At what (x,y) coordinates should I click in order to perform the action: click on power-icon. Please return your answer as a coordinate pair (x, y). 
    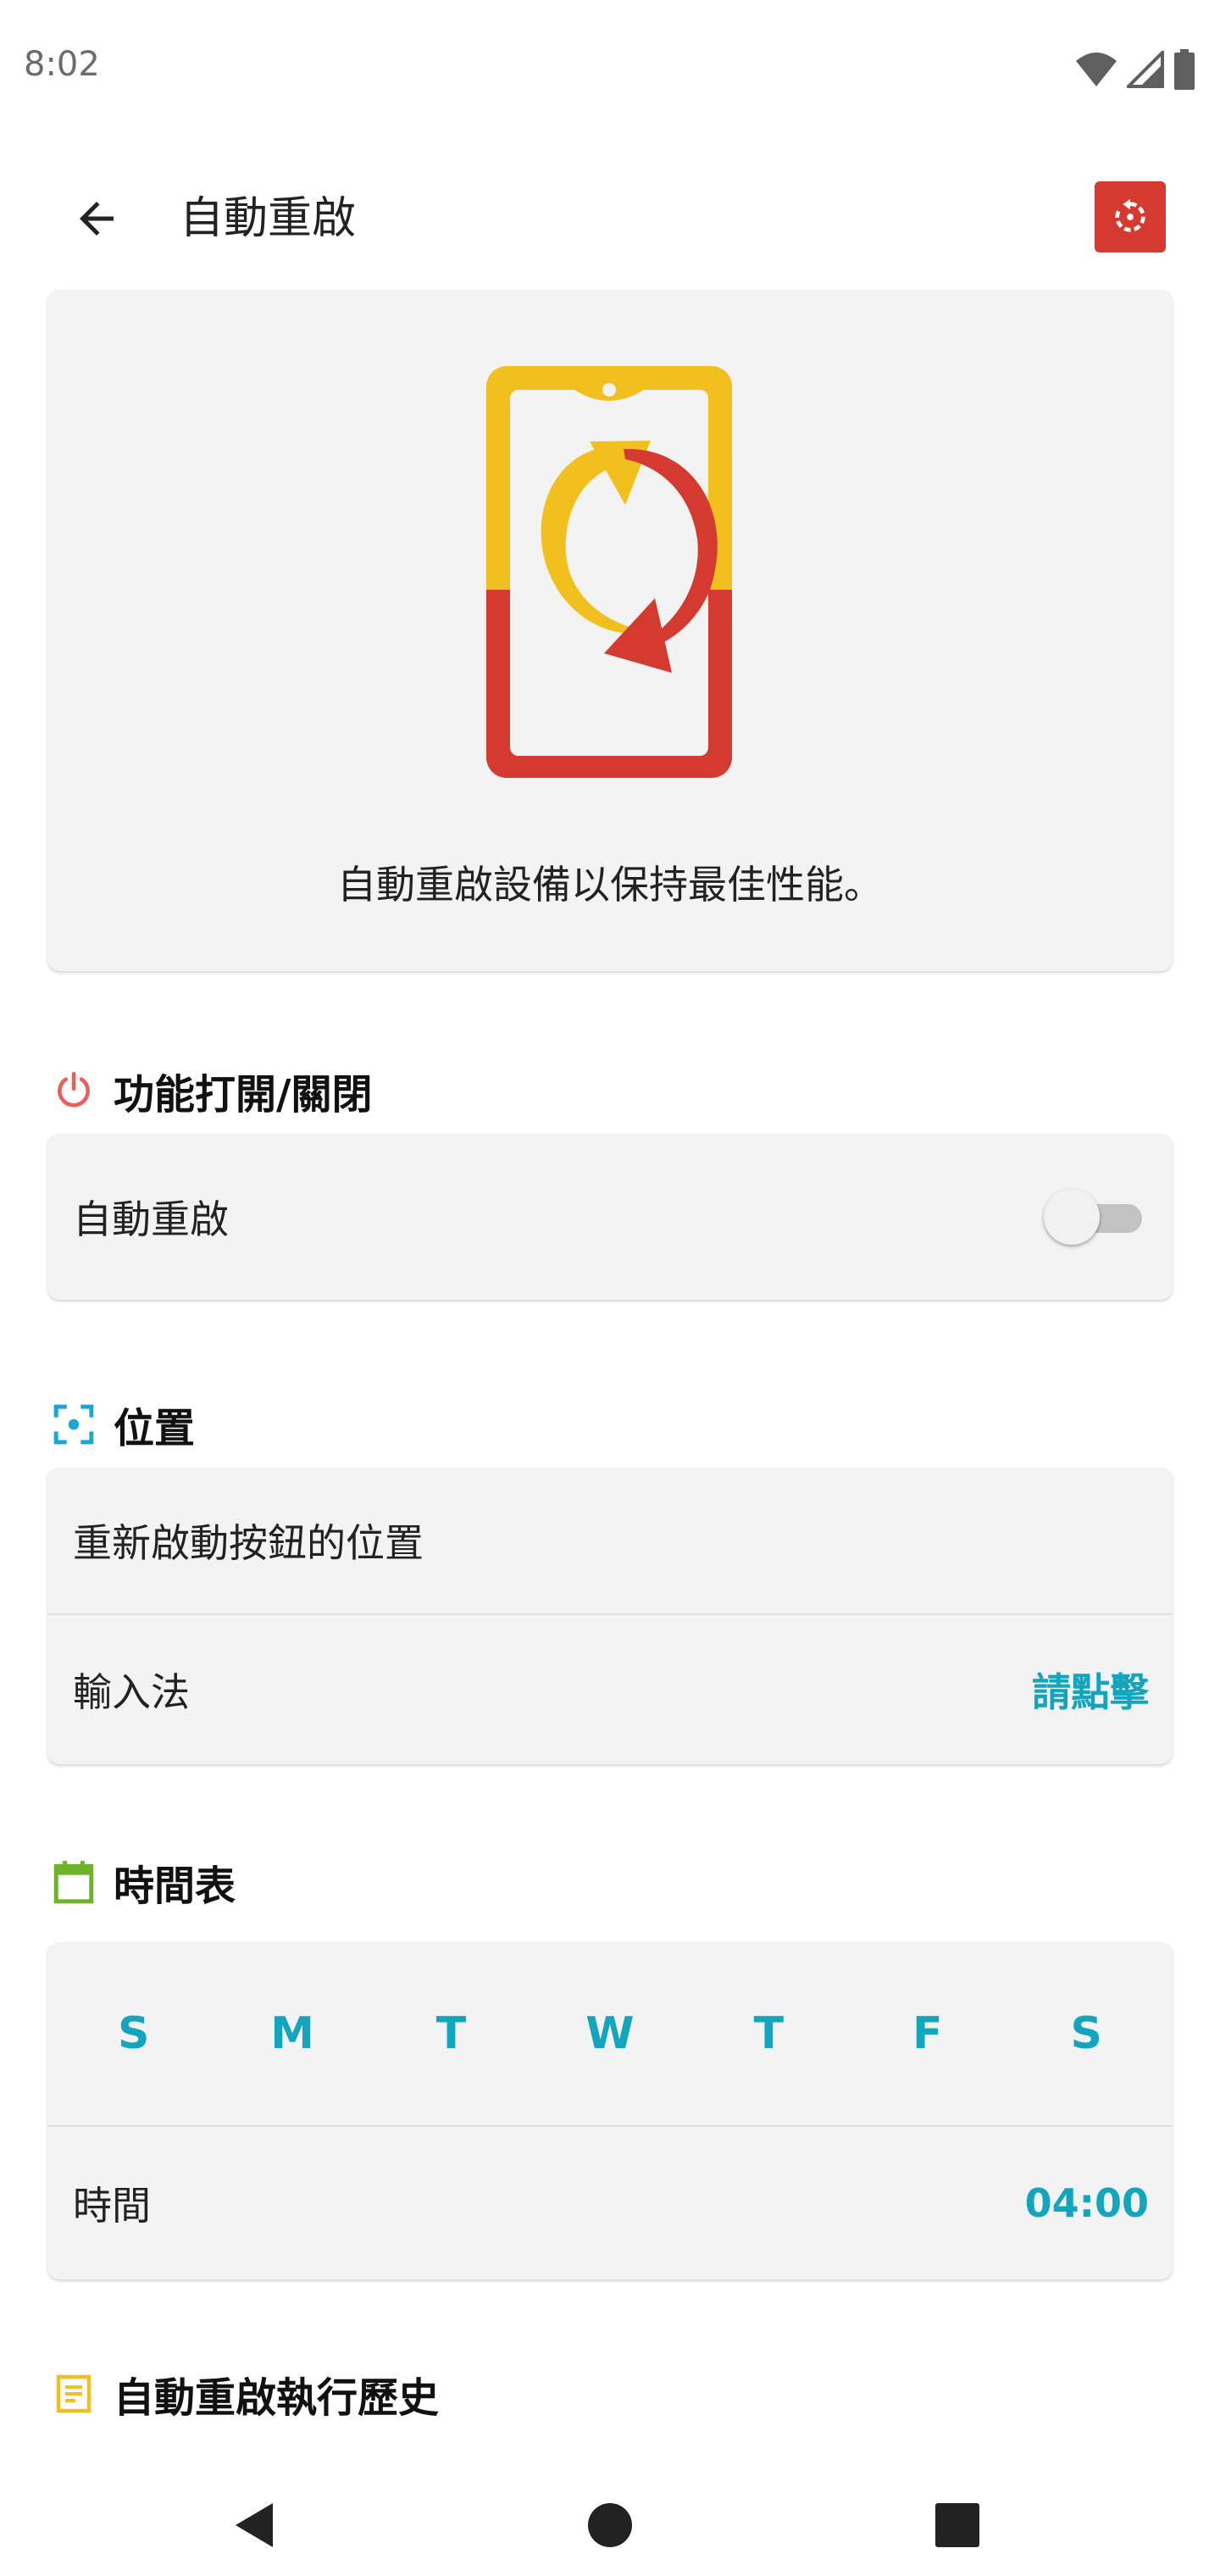
    Looking at the image, I should click on (74, 1090).